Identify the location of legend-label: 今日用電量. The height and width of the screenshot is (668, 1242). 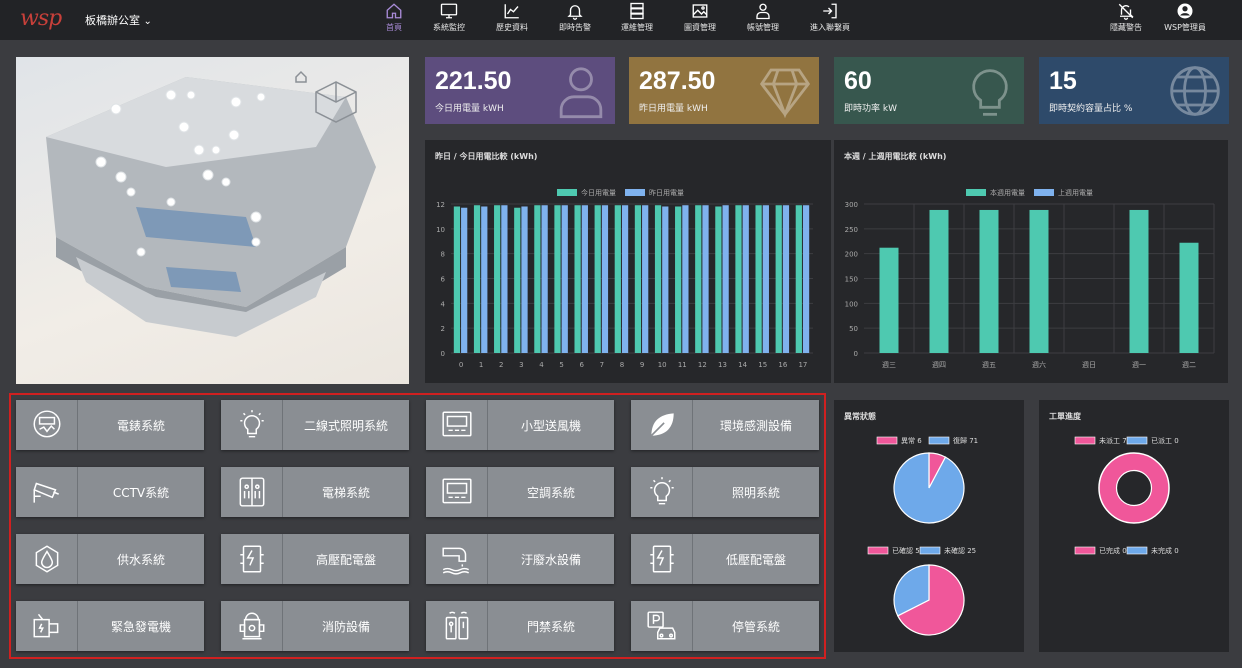
(598, 192).